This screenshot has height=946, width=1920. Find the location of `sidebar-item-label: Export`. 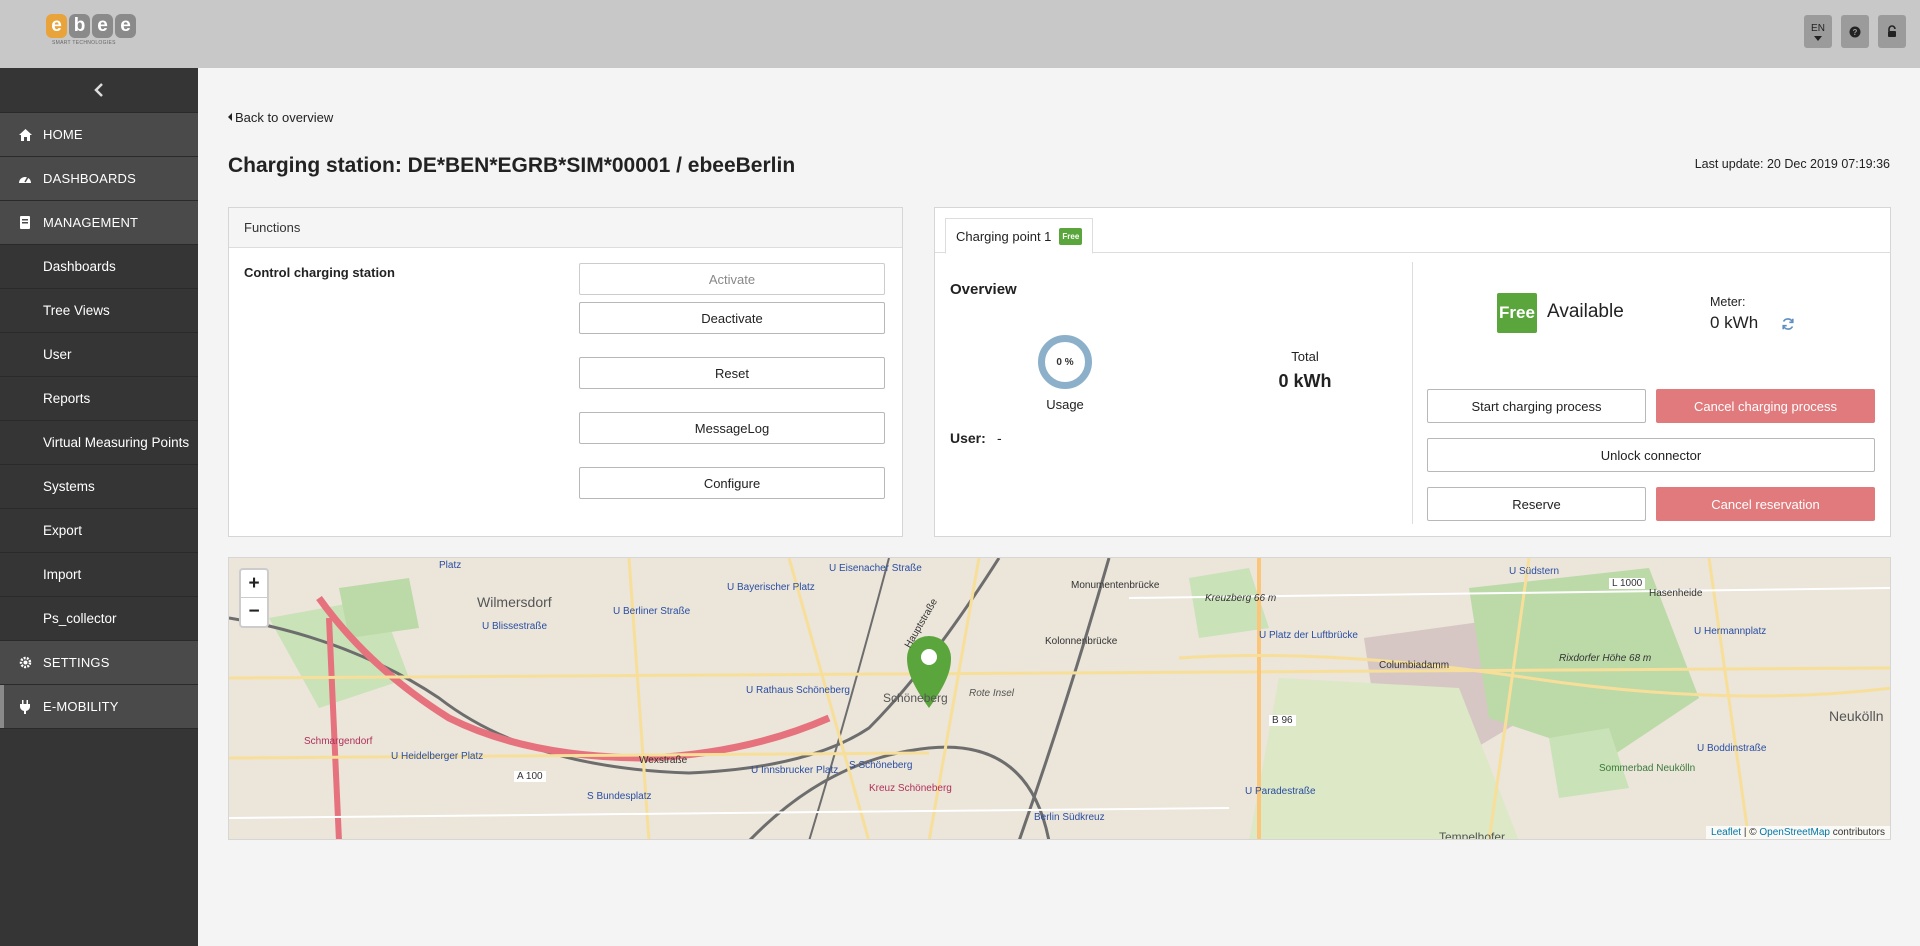

sidebar-item-label: Export is located at coordinates (63, 530).